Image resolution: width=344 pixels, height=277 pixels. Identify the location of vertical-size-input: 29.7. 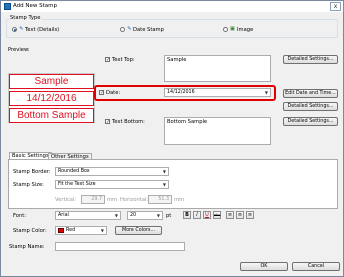
(93, 199).